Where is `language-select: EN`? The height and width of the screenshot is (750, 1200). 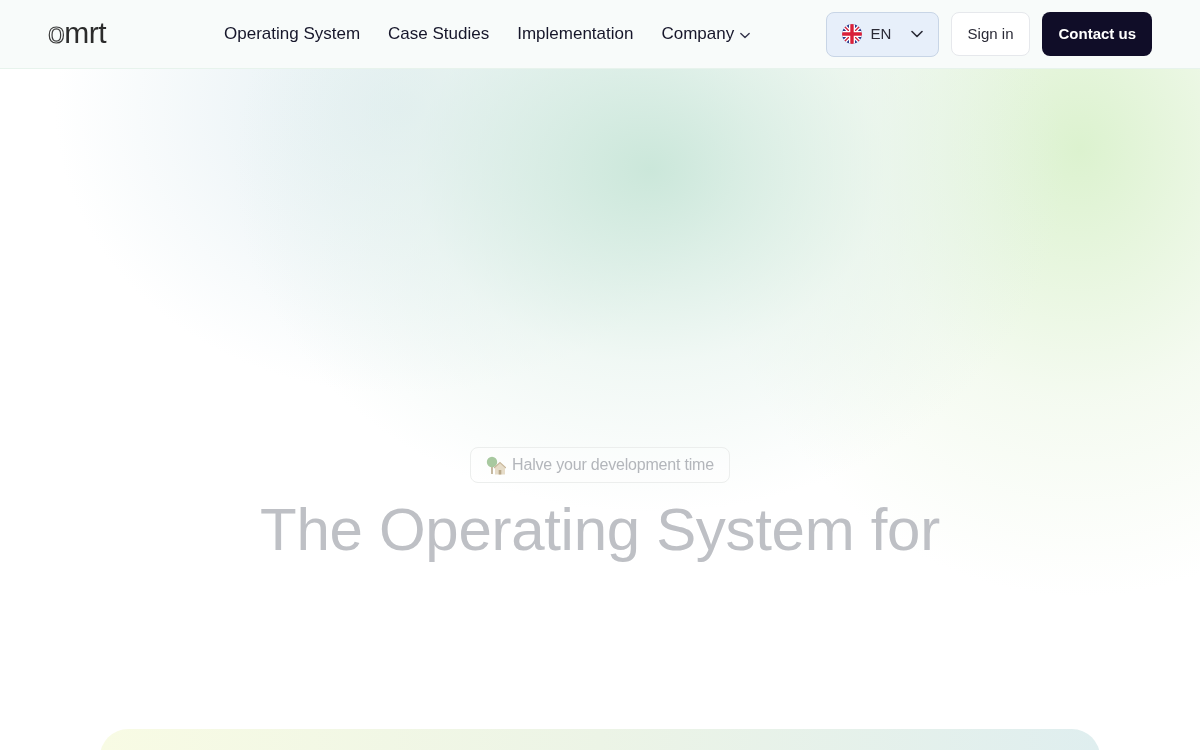 language-select: EN is located at coordinates (882, 34).